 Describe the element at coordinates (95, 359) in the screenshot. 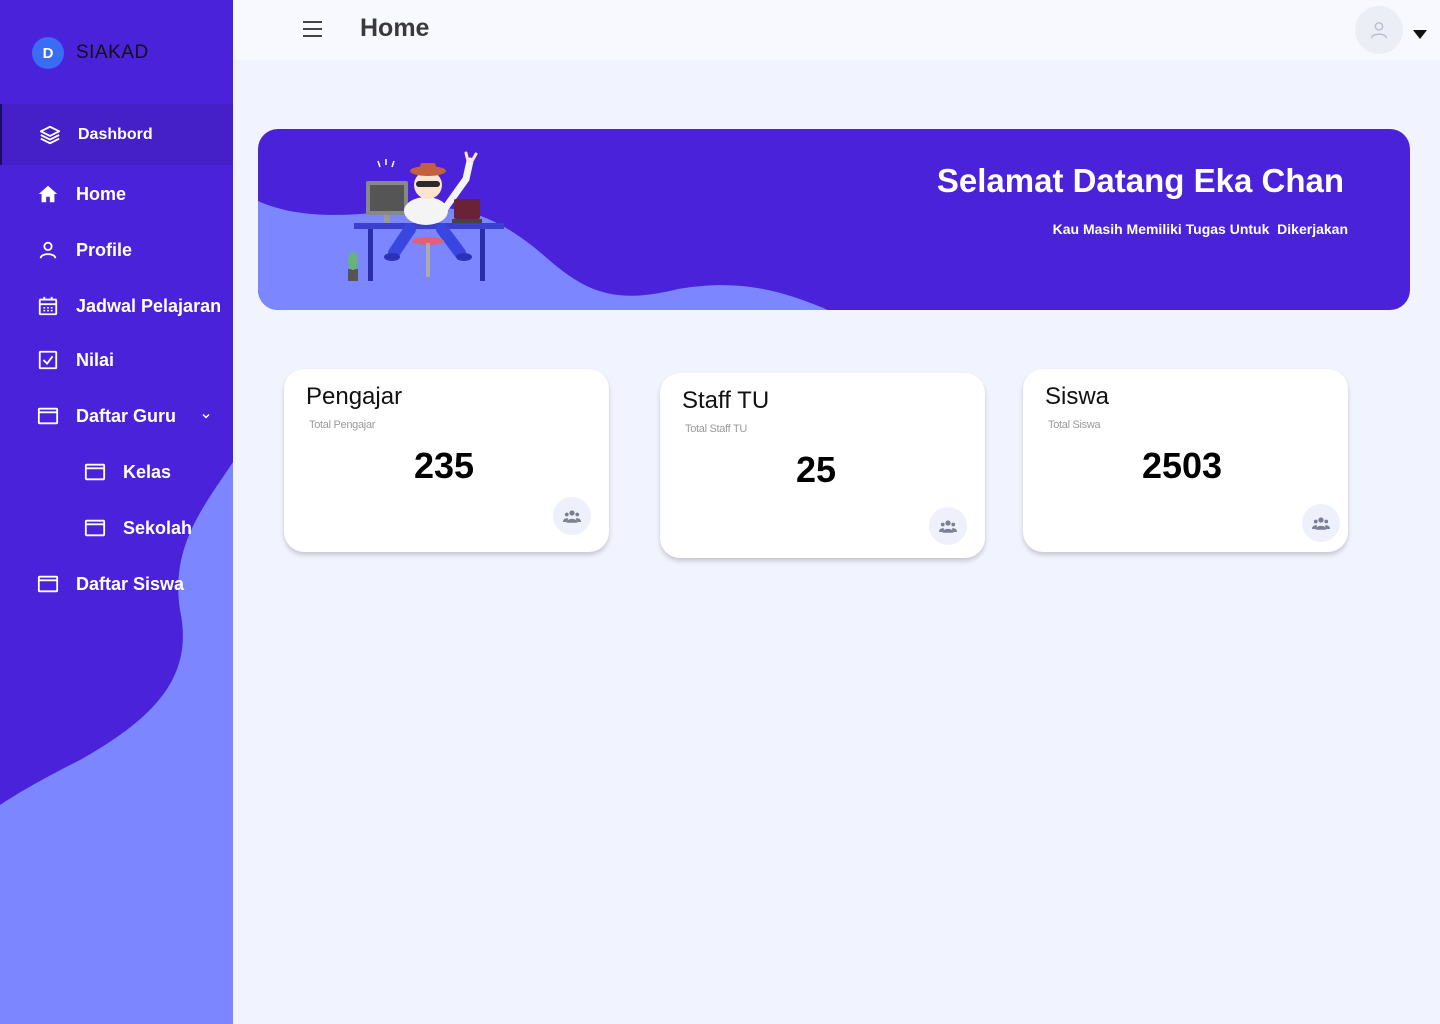

I see `sidebar-item-label: Nilai` at that location.